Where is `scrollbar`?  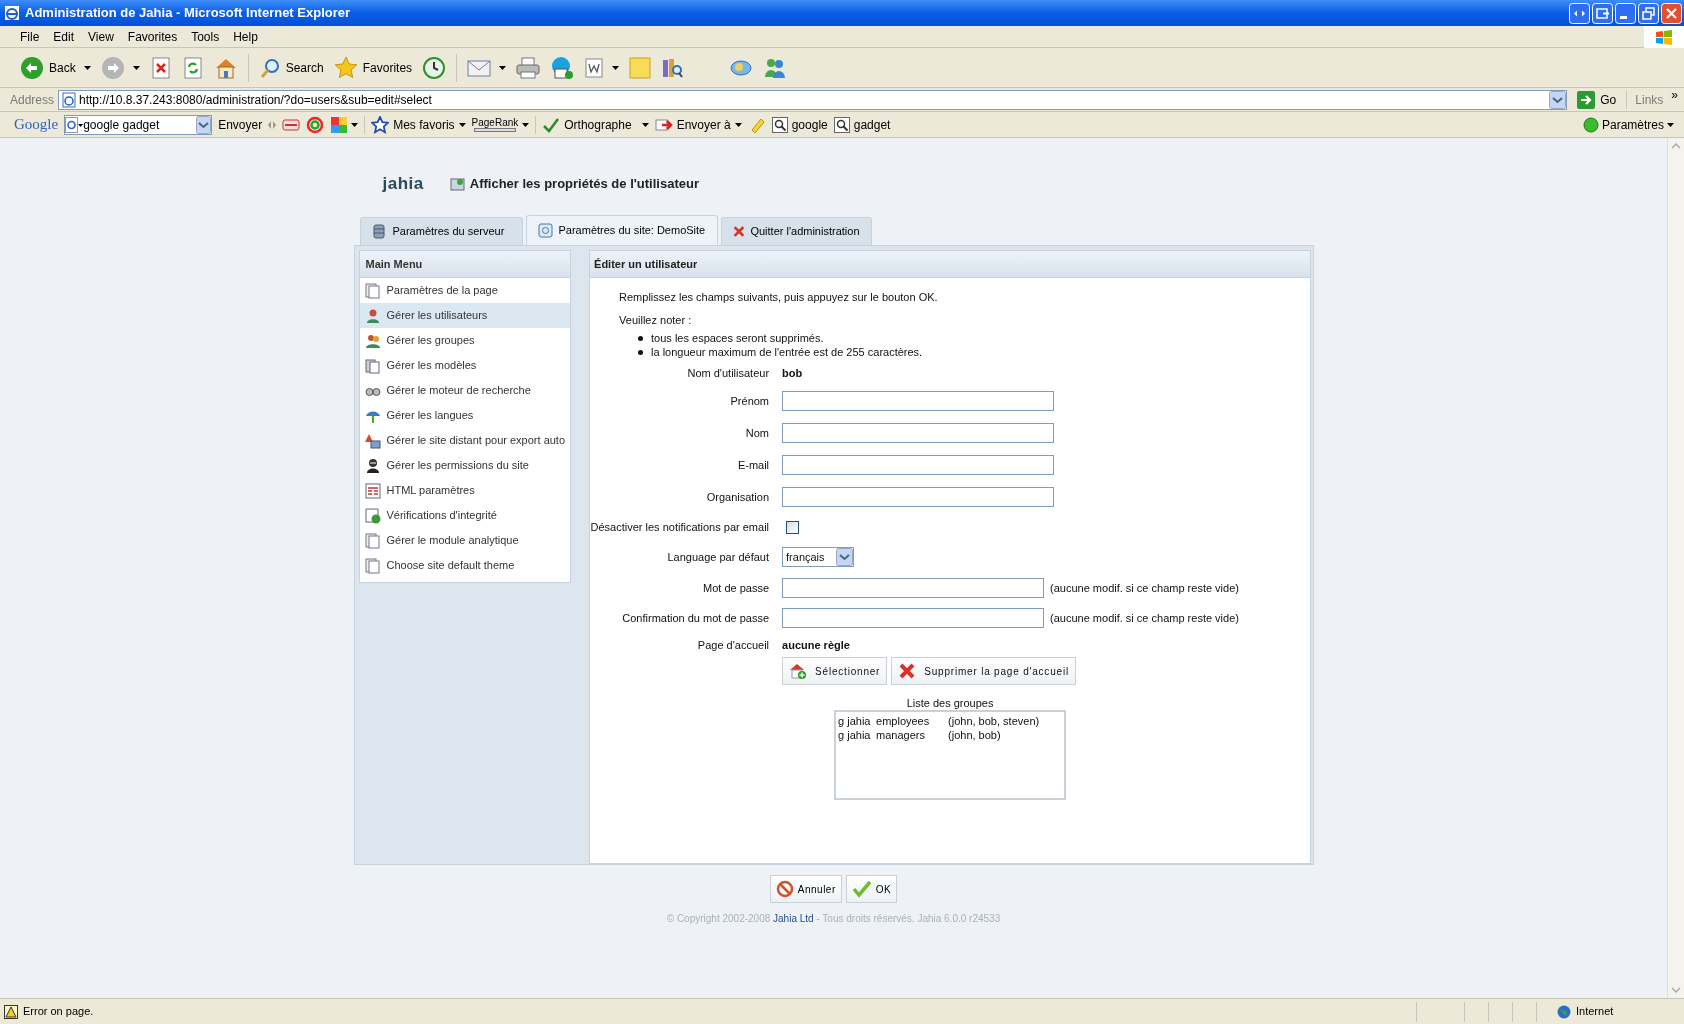
scrollbar is located at coordinates (1675, 568).